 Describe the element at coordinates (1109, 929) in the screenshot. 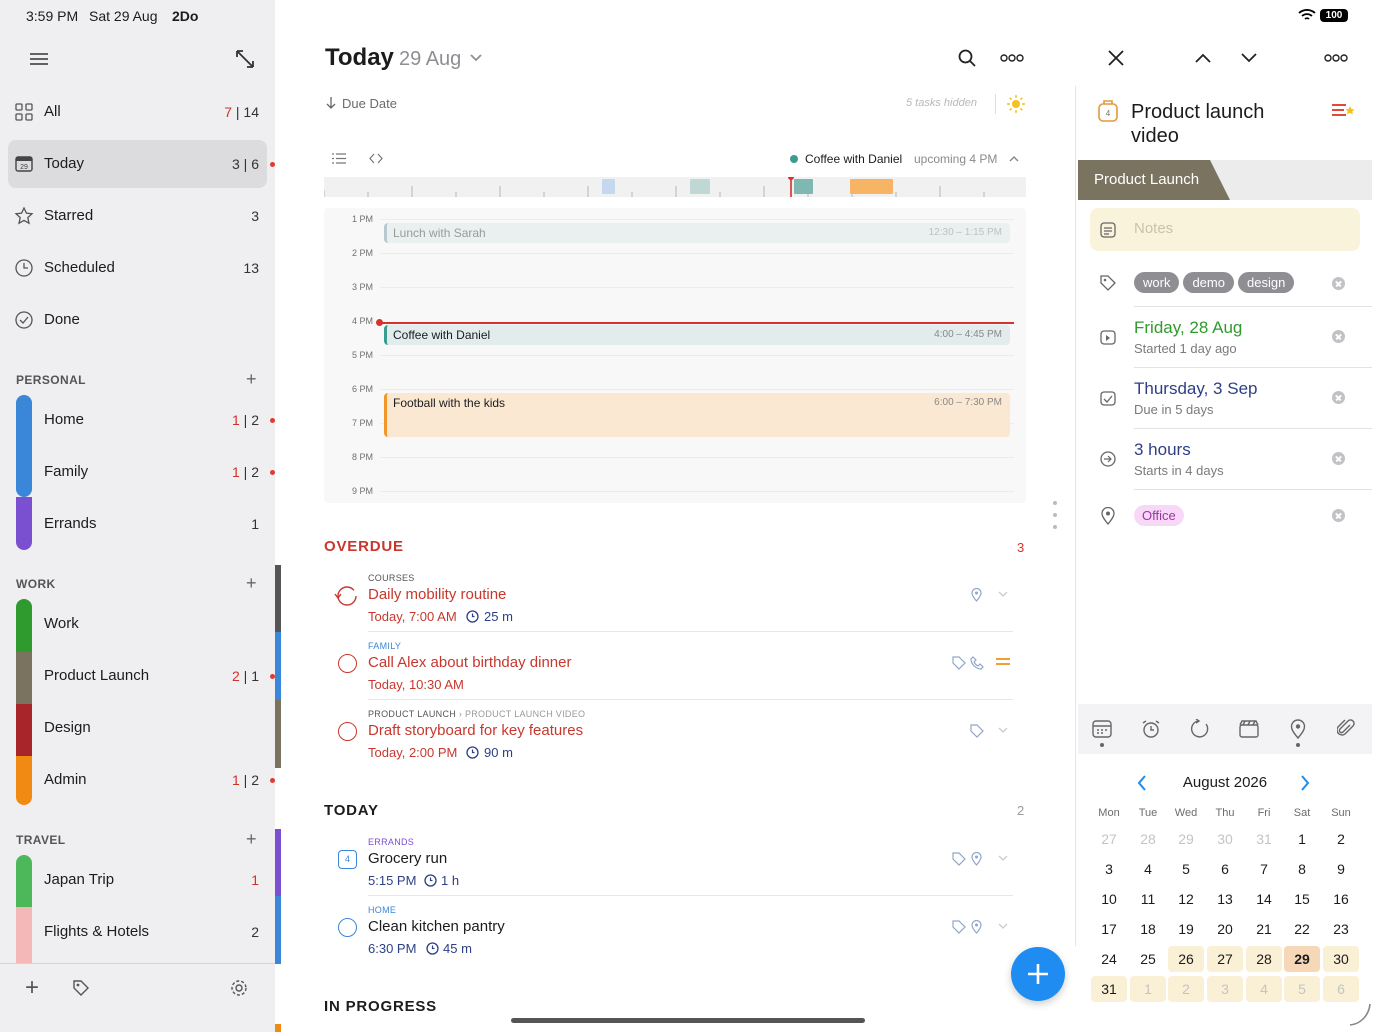

I see `calendar-day: 17` at that location.